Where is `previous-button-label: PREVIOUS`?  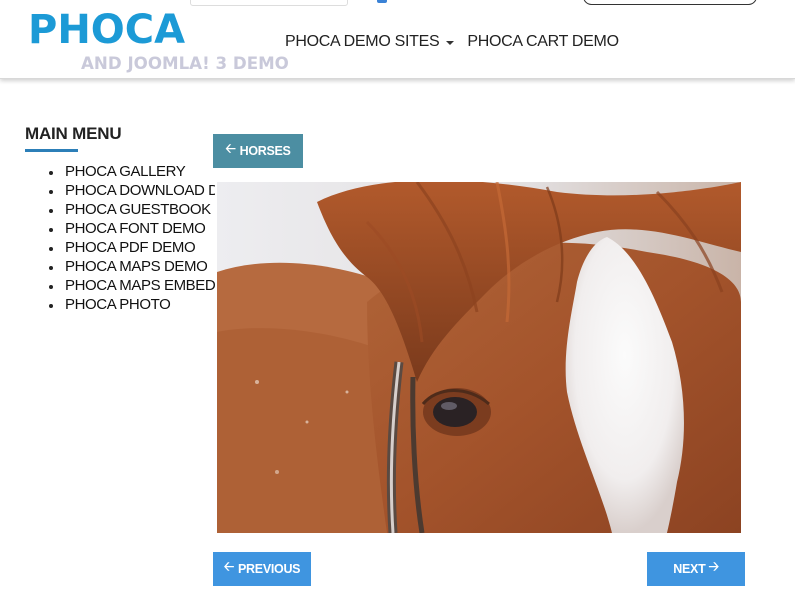
previous-button-label: PREVIOUS is located at coordinates (269, 569).